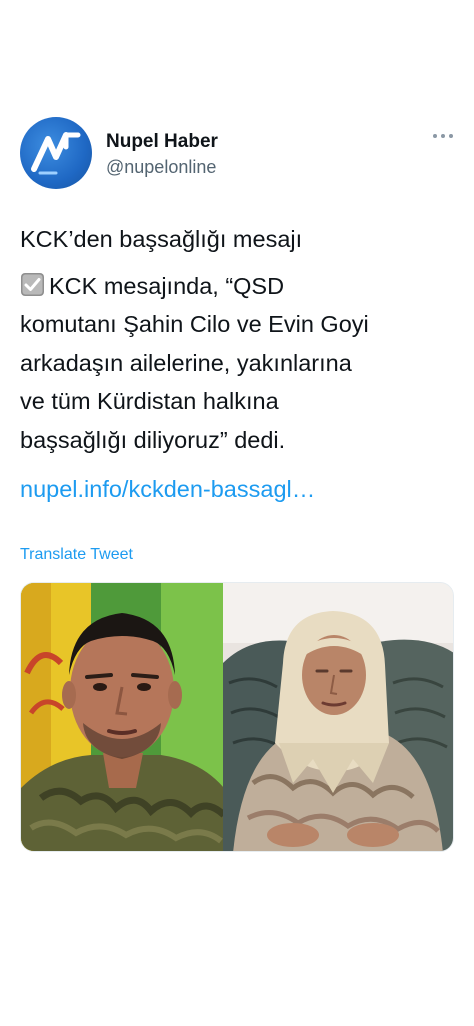 This screenshot has height=1026, width=474. I want to click on nupel-logo-icon, so click(56, 153).